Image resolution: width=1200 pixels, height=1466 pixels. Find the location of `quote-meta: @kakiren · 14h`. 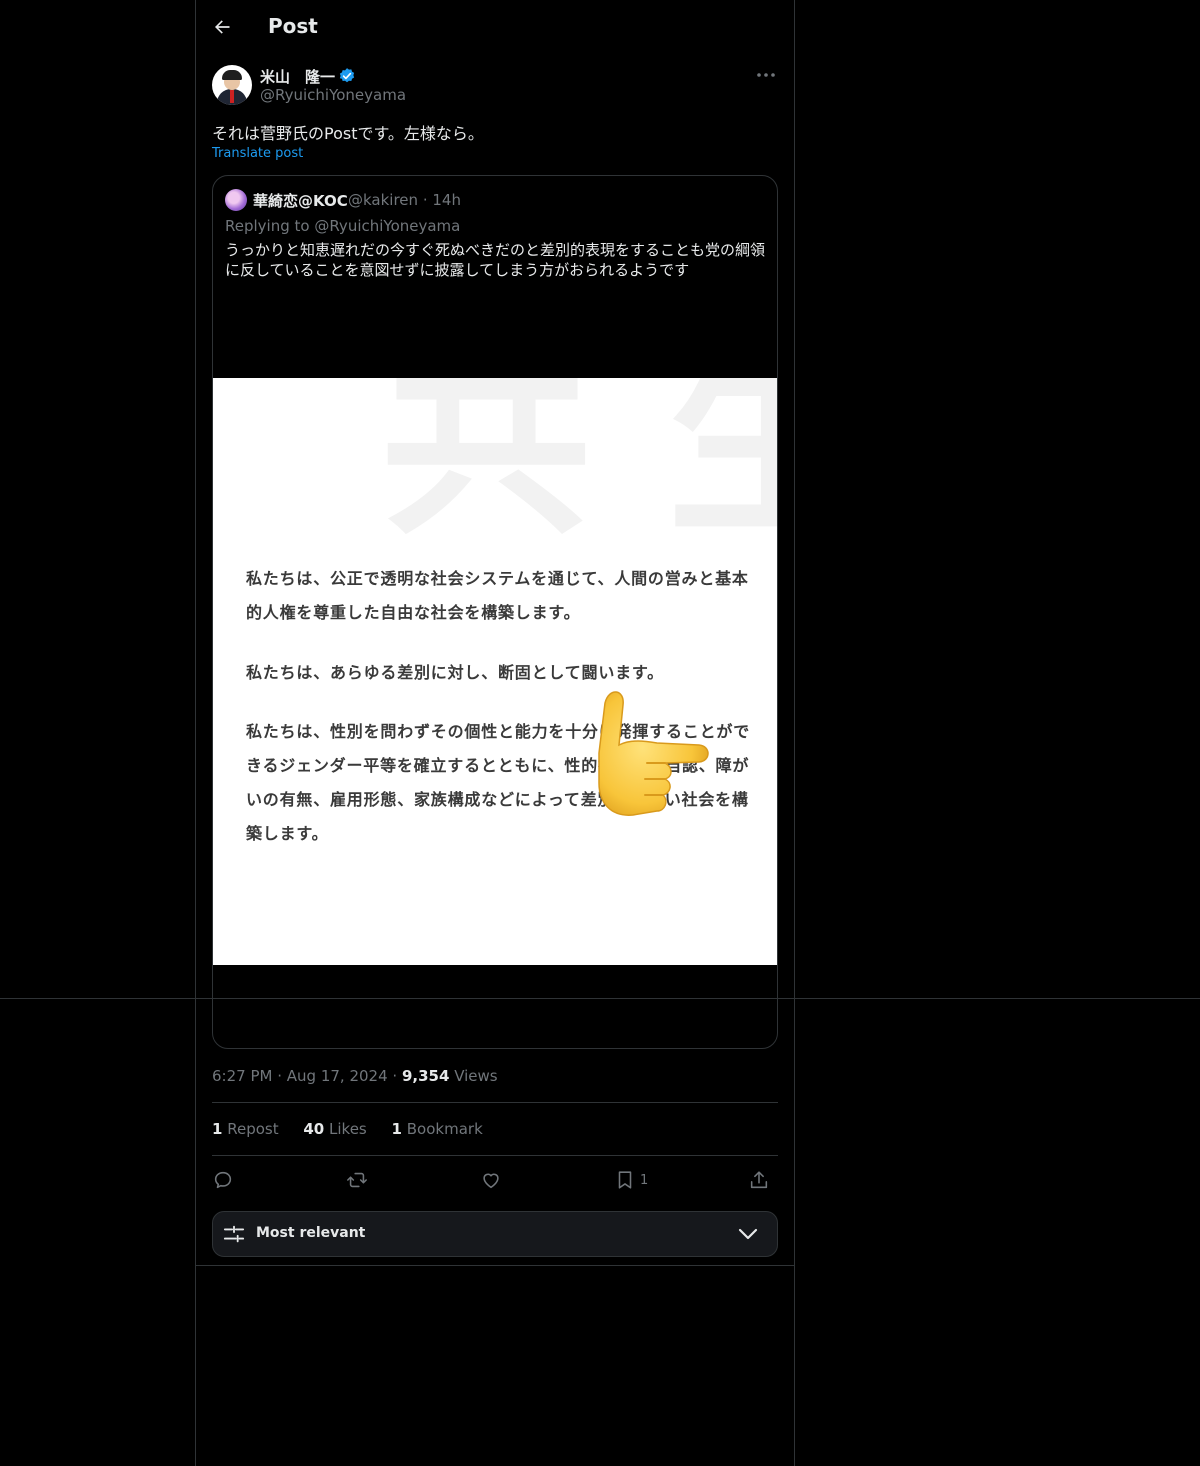

quote-meta: @kakiren · 14h is located at coordinates (404, 200).